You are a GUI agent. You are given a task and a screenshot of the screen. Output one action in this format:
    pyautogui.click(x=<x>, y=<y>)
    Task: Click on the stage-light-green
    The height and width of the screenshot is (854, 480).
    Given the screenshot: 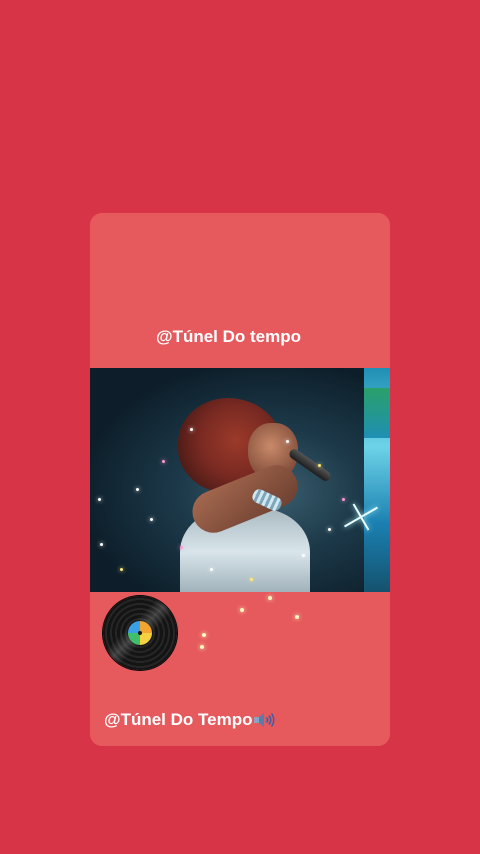 What is the action you would take?
    pyautogui.click(x=377, y=413)
    